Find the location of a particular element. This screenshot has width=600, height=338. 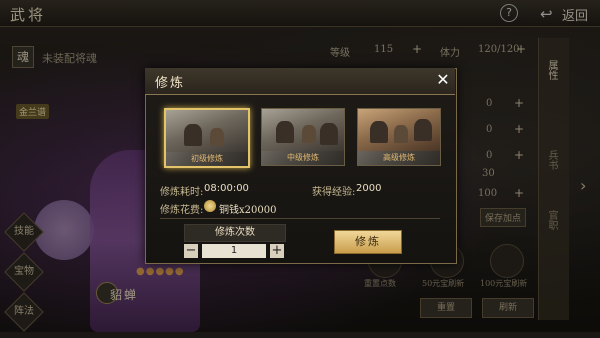

exp-label: 获得经验: is located at coordinates (334, 192).